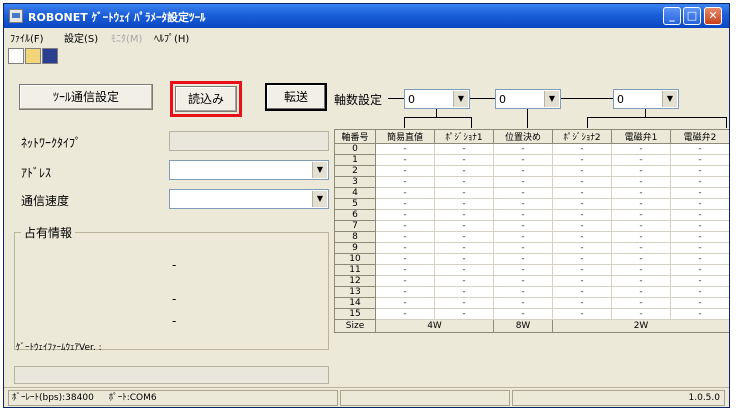 The height and width of the screenshot is (414, 736). I want to click on axis-select-2: 0 ▼, so click(528, 99).